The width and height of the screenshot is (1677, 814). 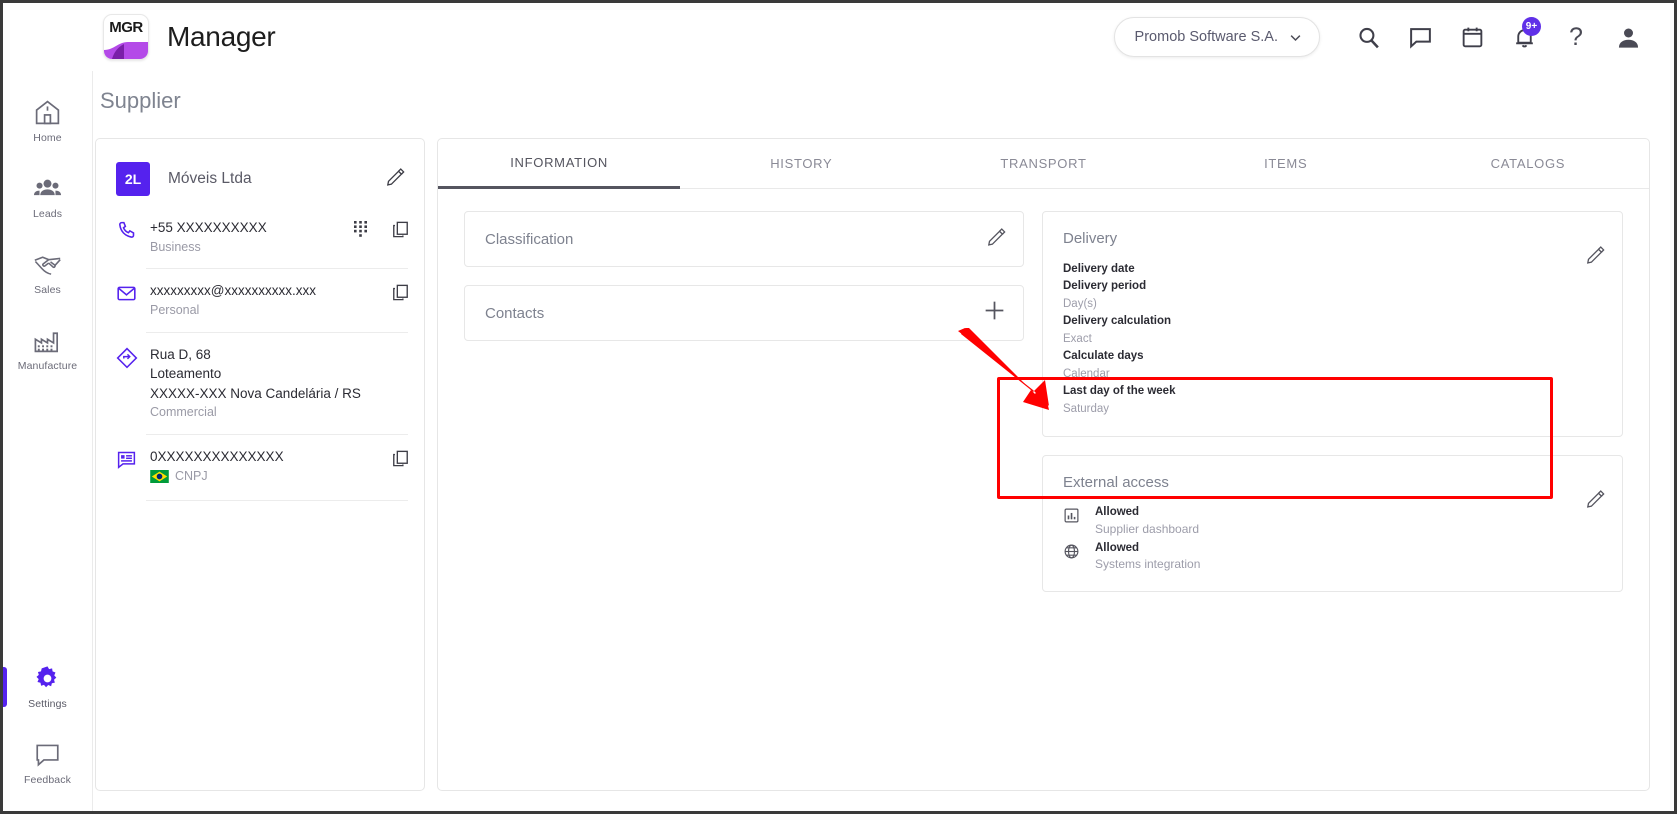 What do you see at coordinates (1595, 257) in the screenshot?
I see `delivery-edit-button` at bounding box center [1595, 257].